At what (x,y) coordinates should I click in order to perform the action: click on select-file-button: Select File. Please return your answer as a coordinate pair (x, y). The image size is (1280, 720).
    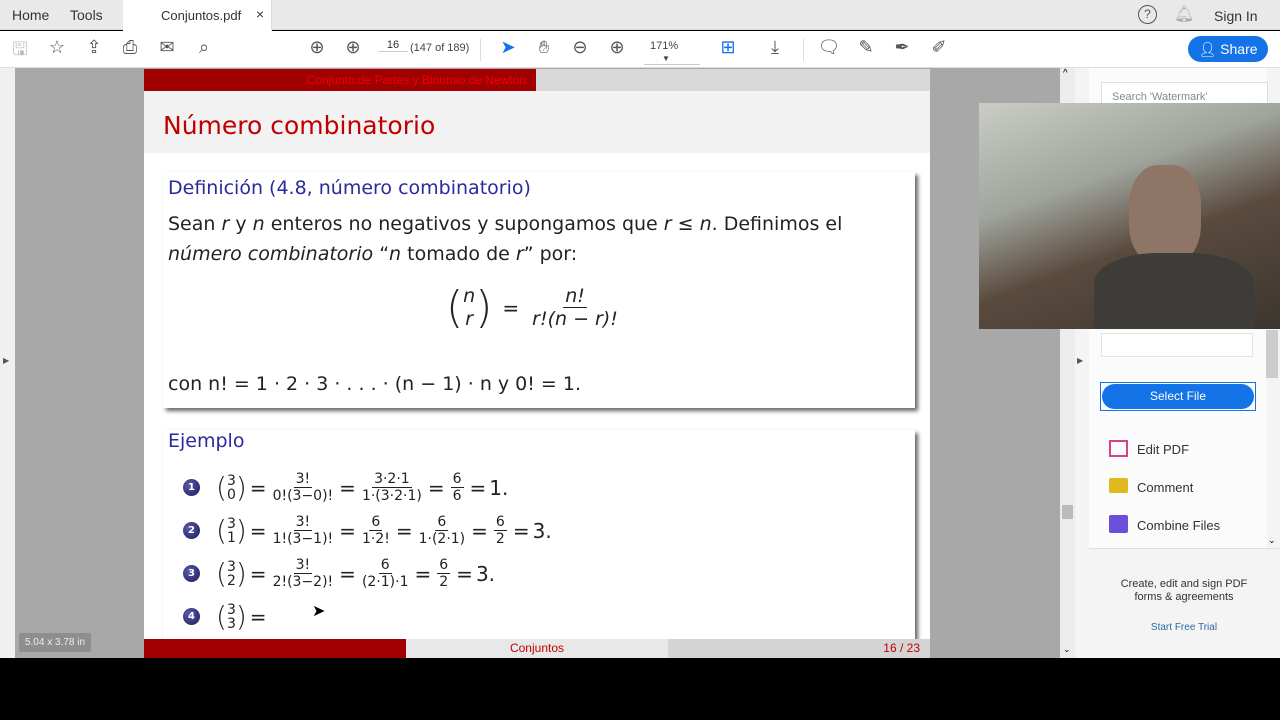
    Looking at the image, I should click on (1178, 396).